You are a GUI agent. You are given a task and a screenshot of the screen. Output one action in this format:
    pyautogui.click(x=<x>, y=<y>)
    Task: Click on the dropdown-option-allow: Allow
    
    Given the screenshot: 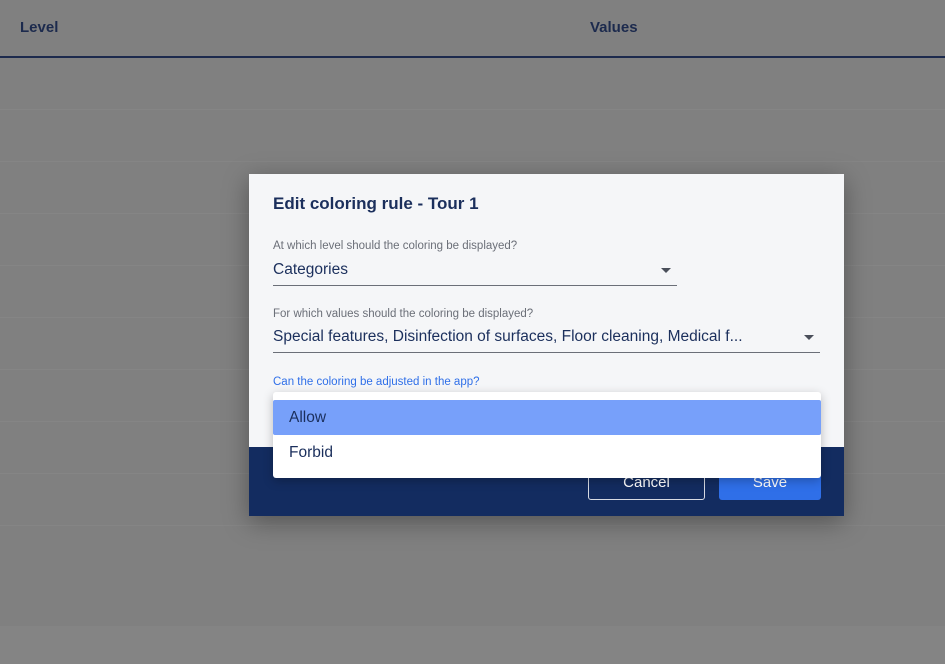 What is the action you would take?
    pyautogui.click(x=547, y=417)
    